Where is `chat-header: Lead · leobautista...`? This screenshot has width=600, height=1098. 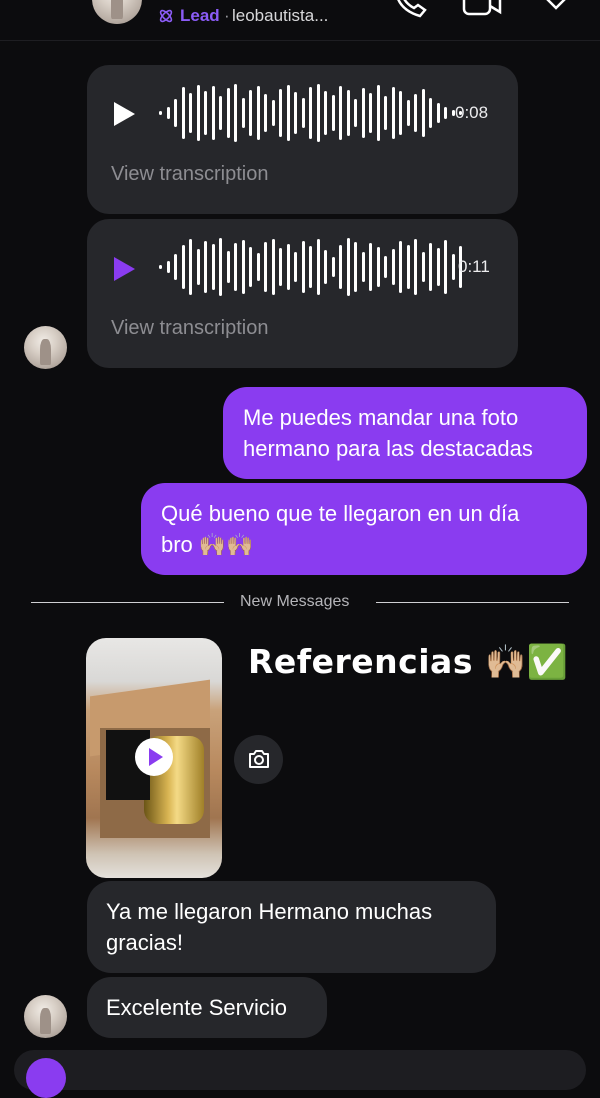
chat-header: Lead · leobautista... is located at coordinates (300, 20).